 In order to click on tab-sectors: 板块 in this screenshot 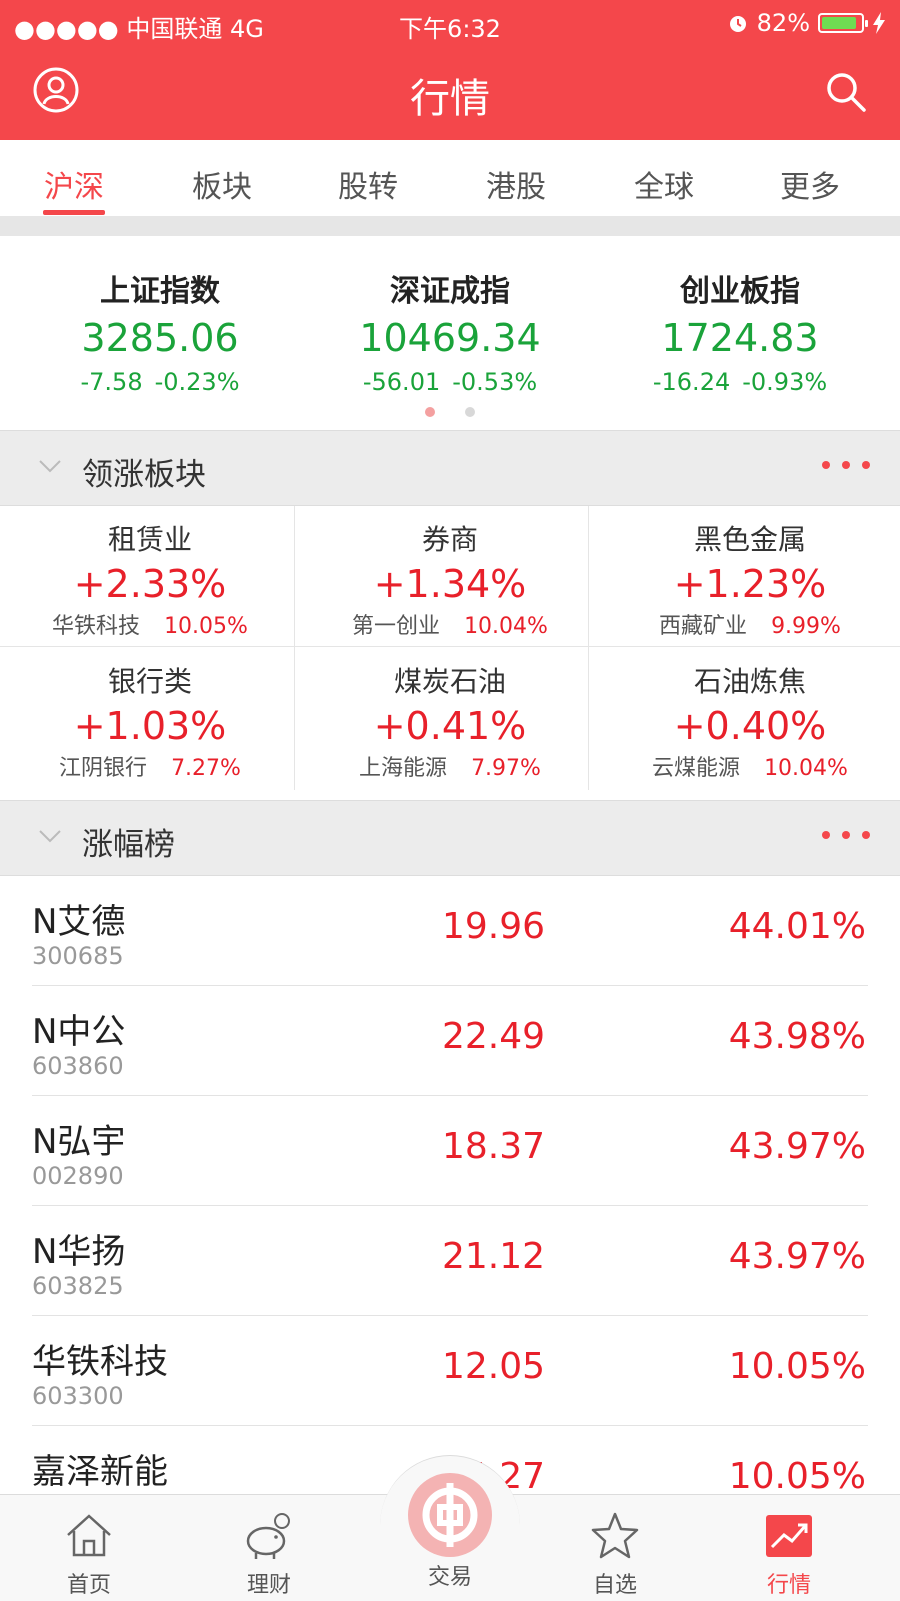, I will do `click(222, 184)`.